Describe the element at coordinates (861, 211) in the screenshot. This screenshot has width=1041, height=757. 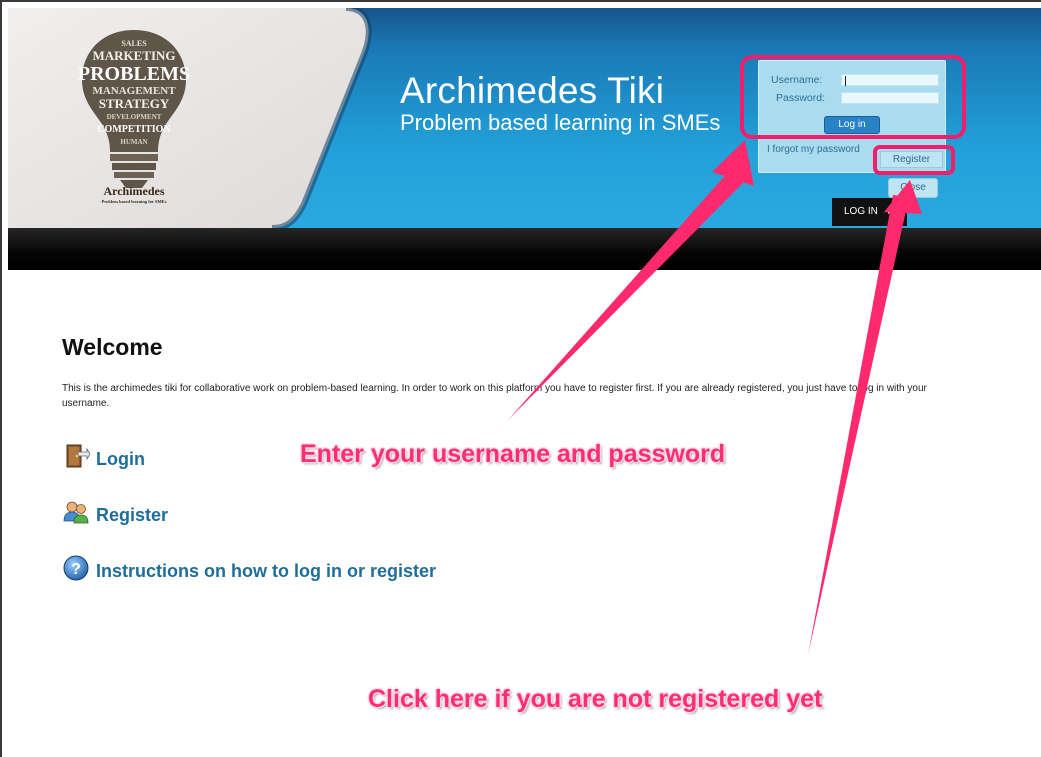
I see `login-tab-label: LOG IN` at that location.